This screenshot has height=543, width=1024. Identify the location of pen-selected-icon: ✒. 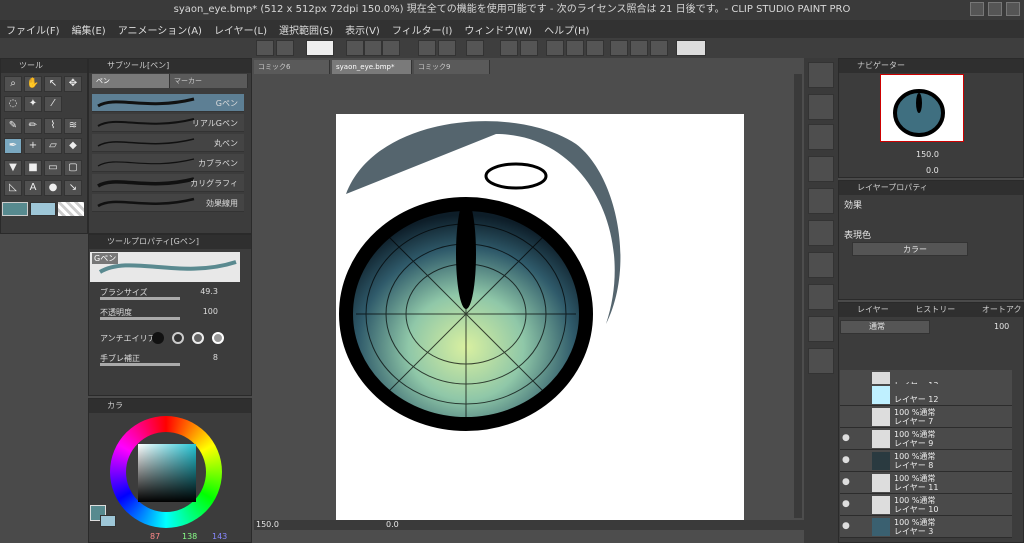
(13, 146).